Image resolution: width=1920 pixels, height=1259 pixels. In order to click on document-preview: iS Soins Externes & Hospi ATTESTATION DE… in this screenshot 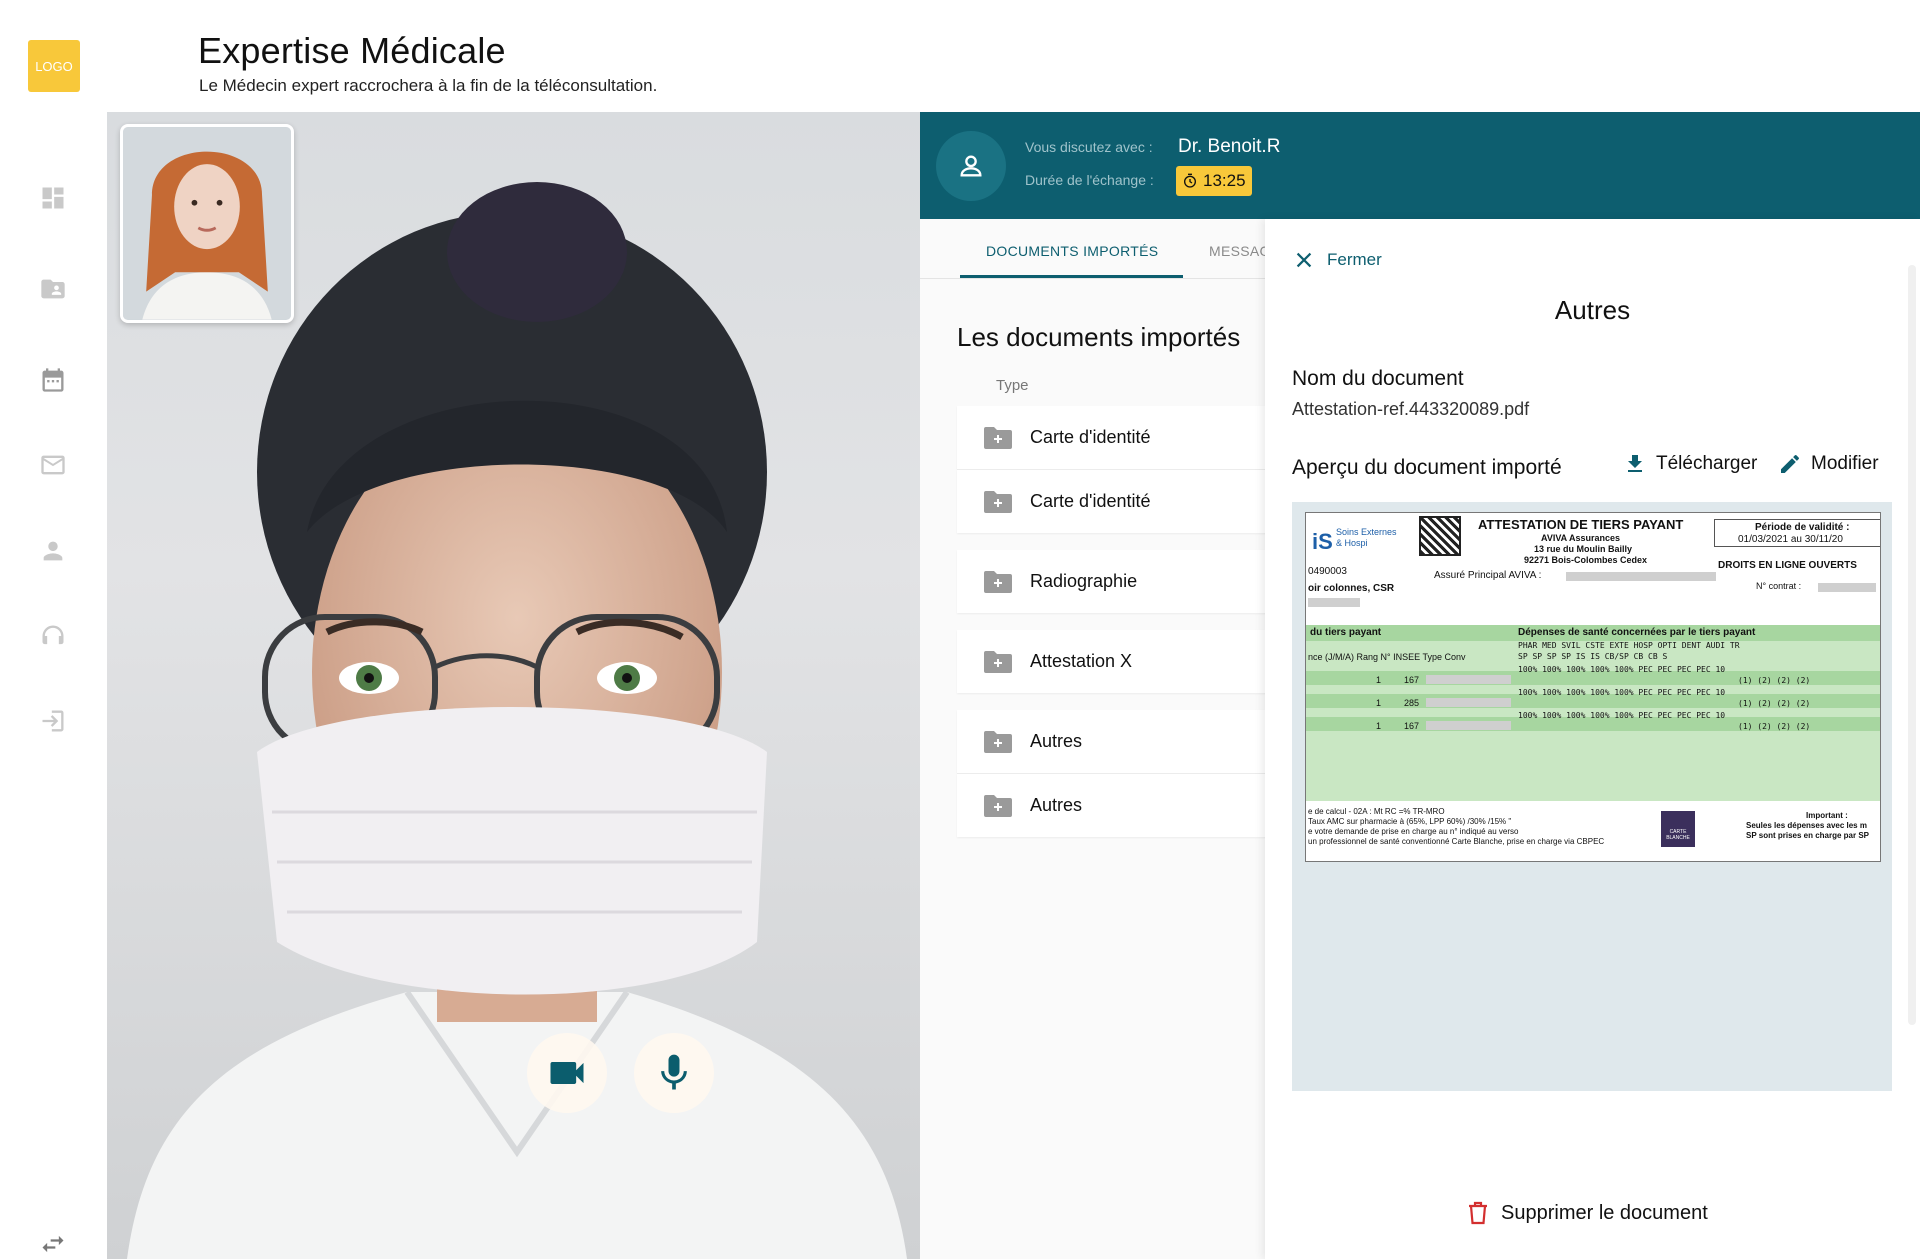, I will do `click(1592, 796)`.